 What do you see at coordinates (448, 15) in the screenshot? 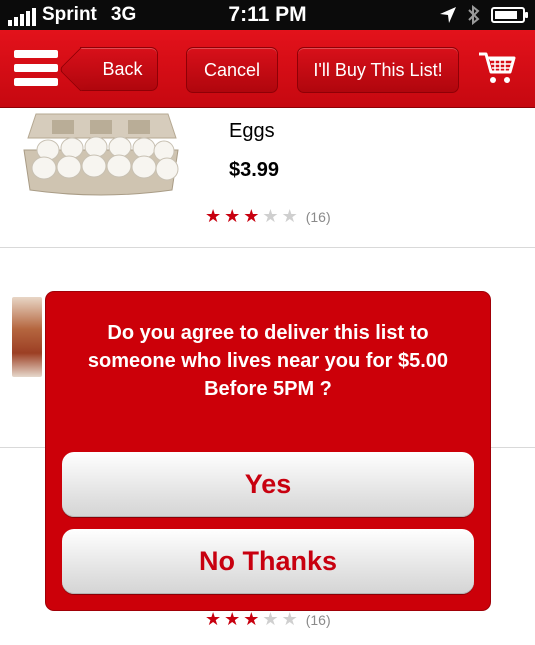
I see `location-arrow-icon` at bounding box center [448, 15].